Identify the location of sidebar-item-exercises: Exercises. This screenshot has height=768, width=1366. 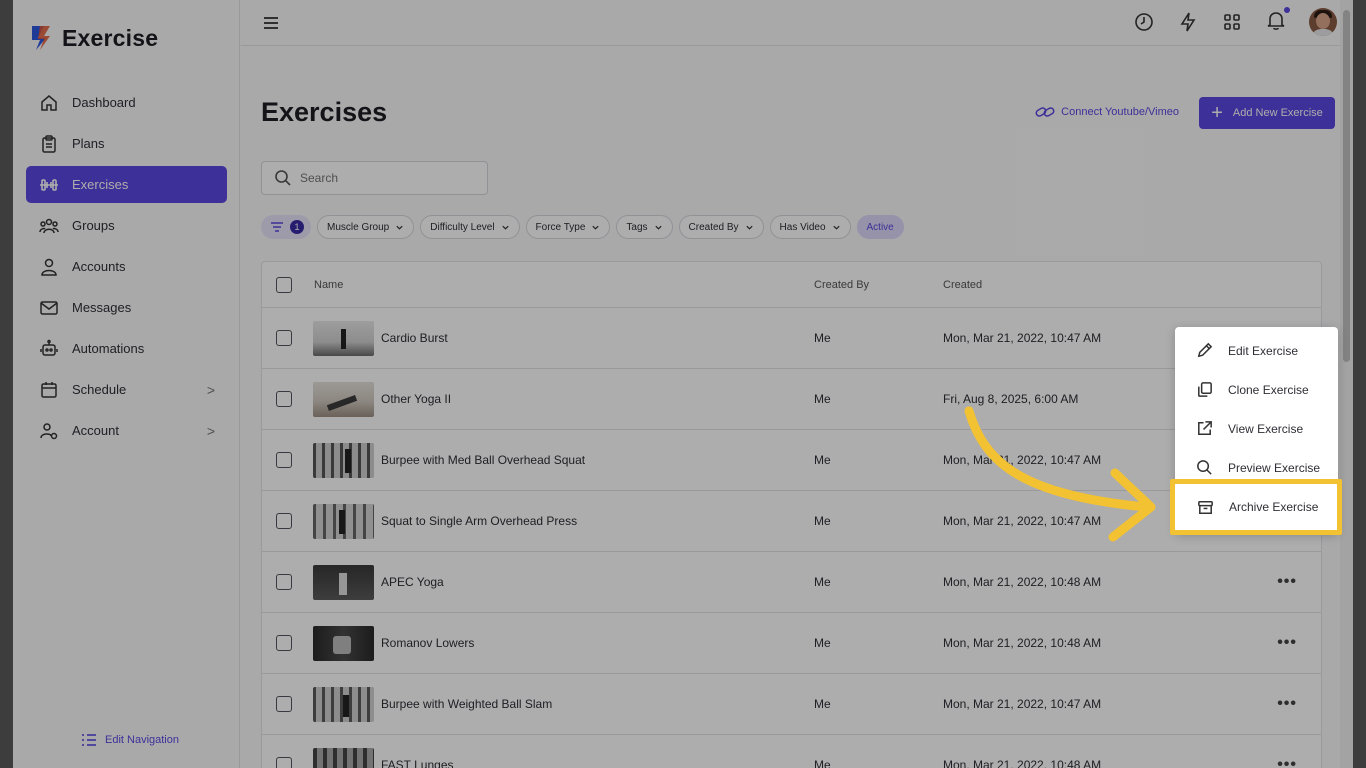
(126, 184).